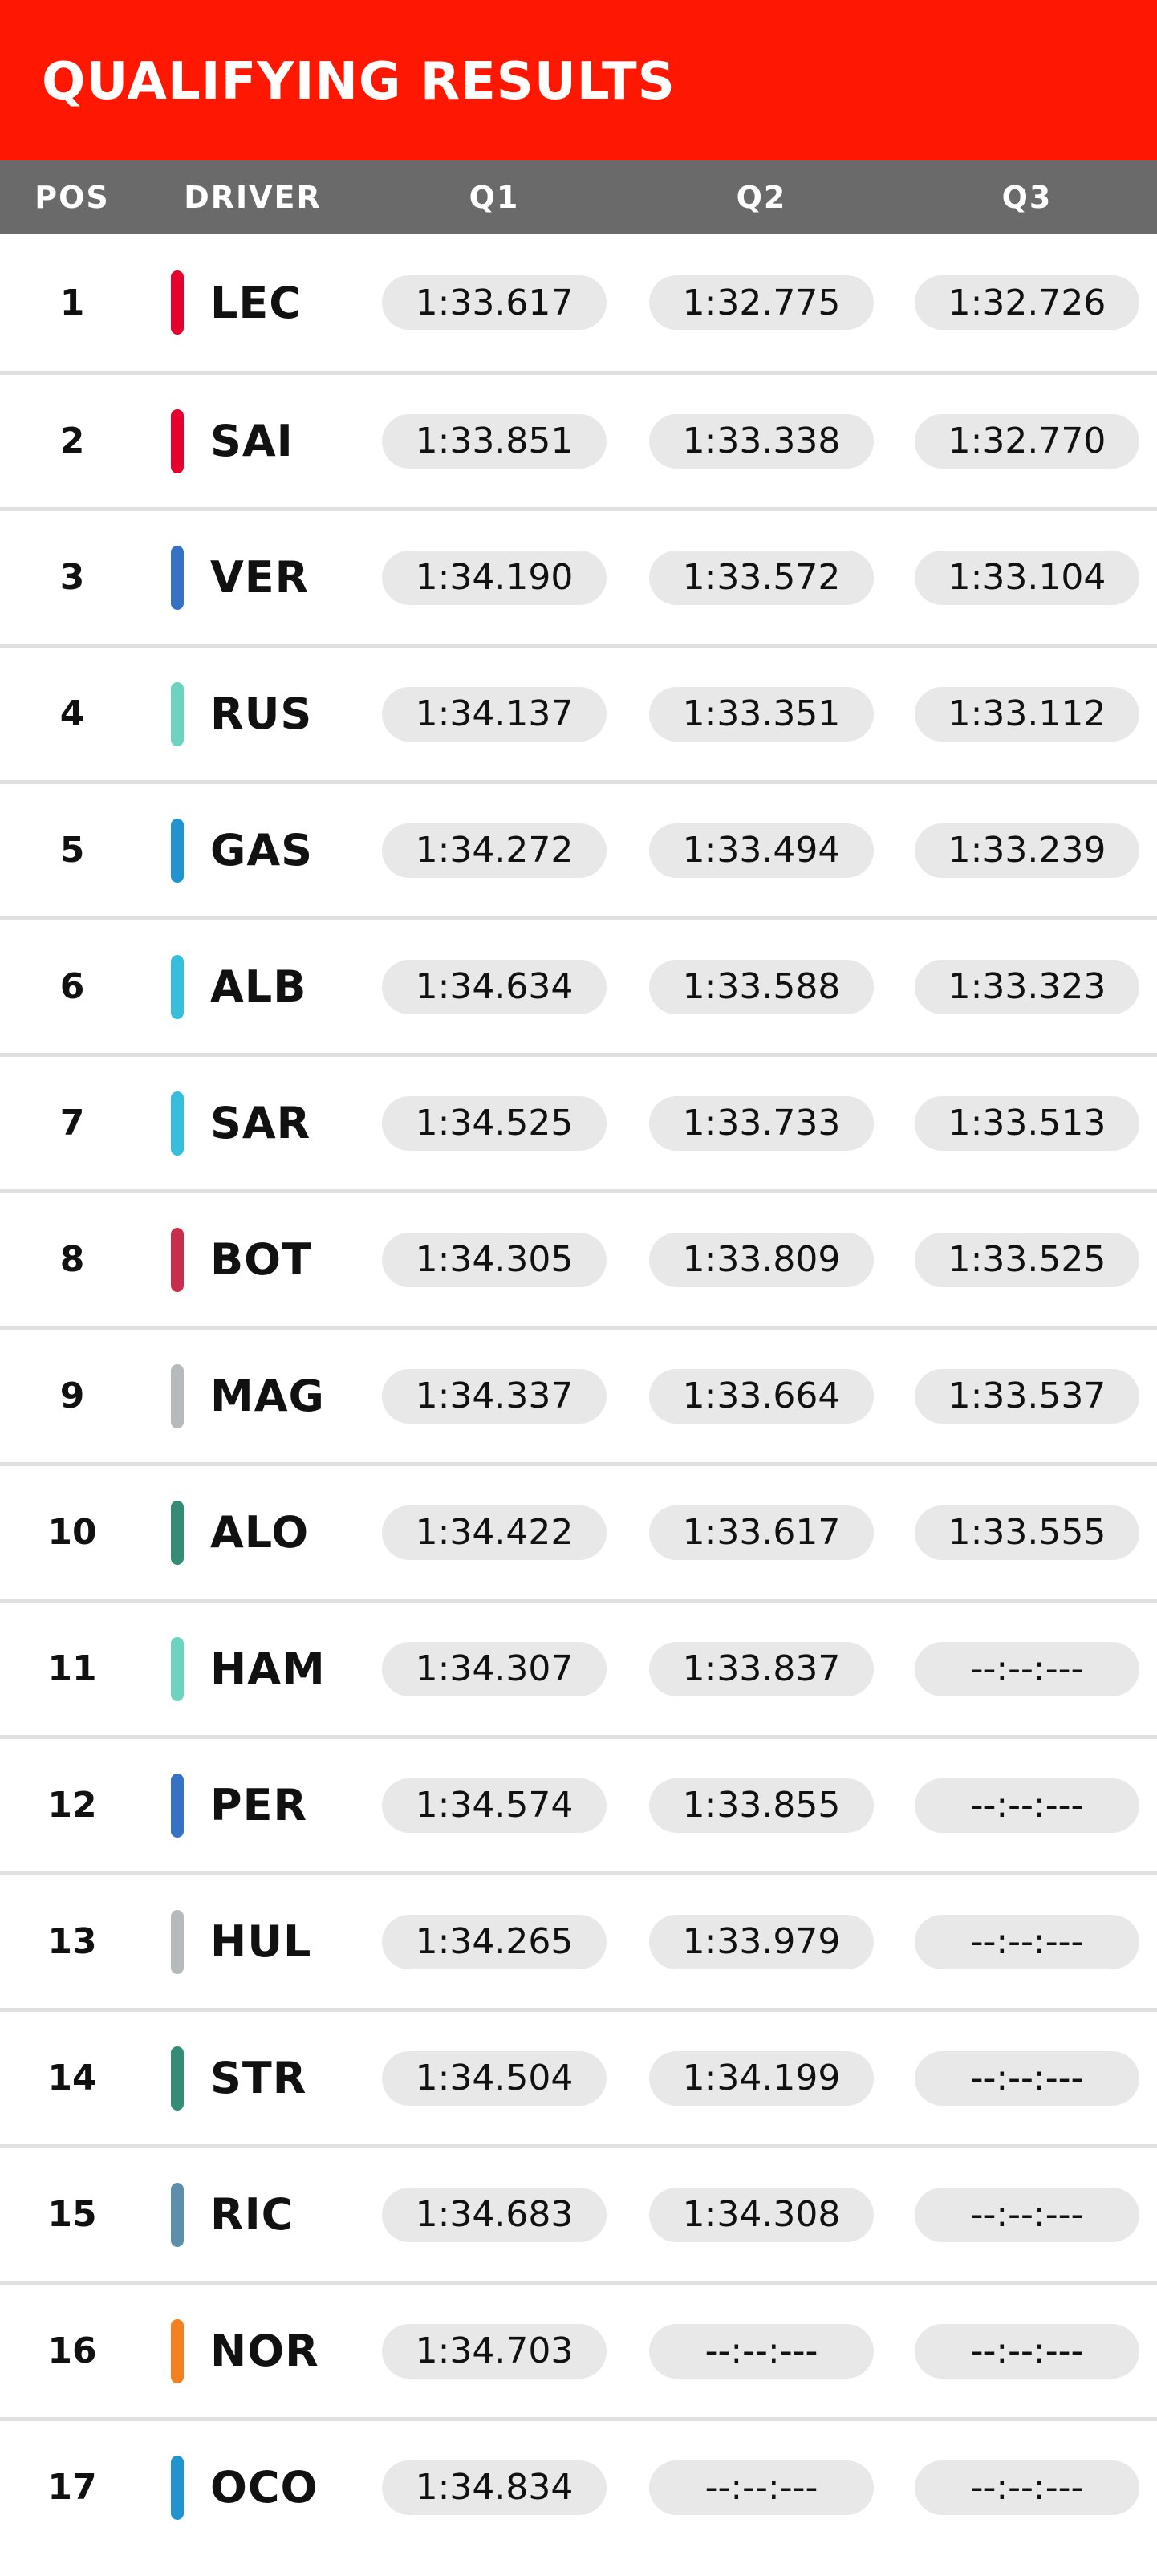  I want to click on q1-time: 1:34.190, so click(494, 578).